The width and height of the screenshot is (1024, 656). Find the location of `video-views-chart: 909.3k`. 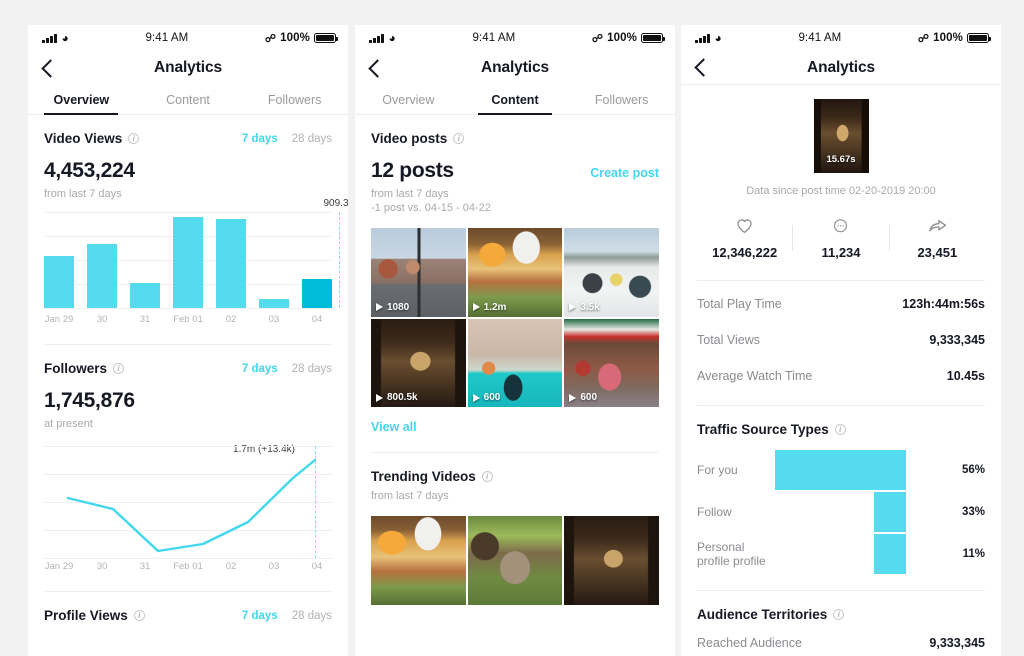

video-views-chart: 909.3k is located at coordinates (188, 253).